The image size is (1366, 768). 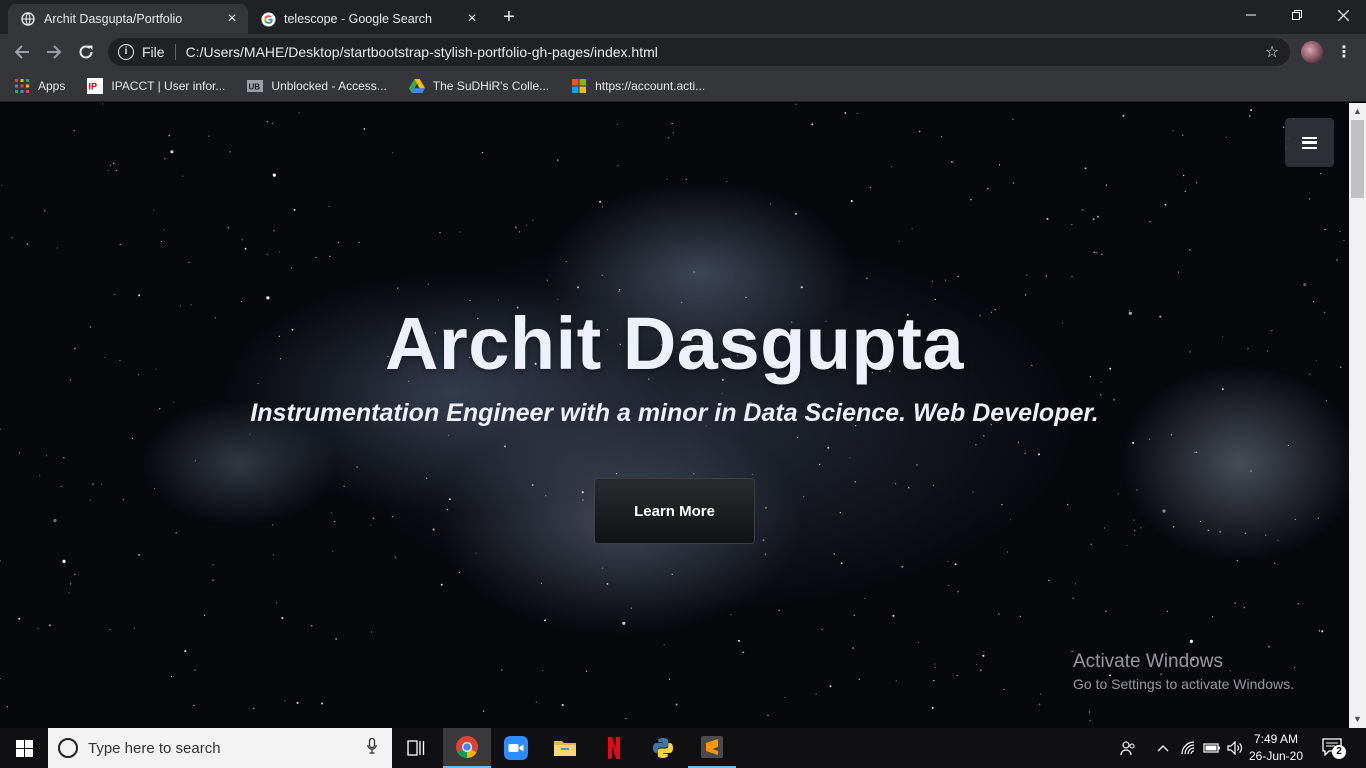 What do you see at coordinates (358, 19) in the screenshot?
I see `tab-title: telescope - Google Search` at bounding box center [358, 19].